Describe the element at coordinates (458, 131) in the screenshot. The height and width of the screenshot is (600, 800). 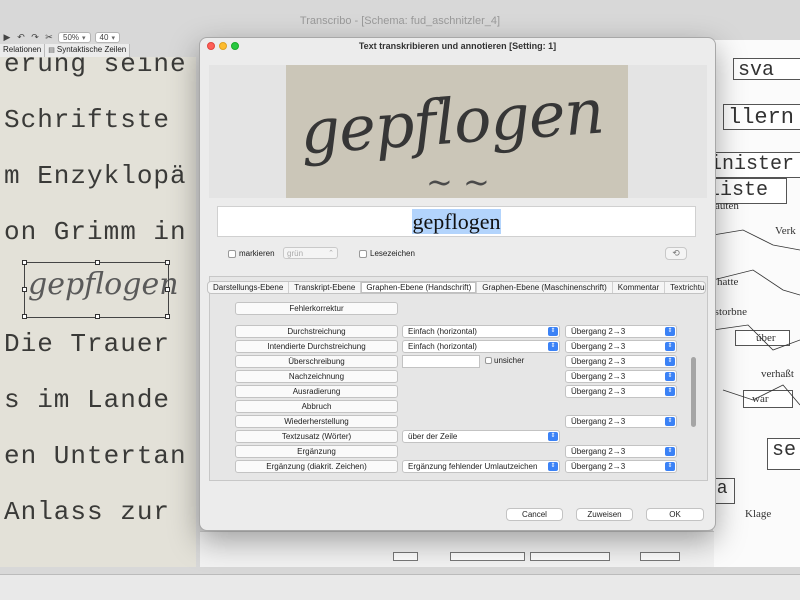
I see `image-preview-area: gepflogen ~ ~` at that location.